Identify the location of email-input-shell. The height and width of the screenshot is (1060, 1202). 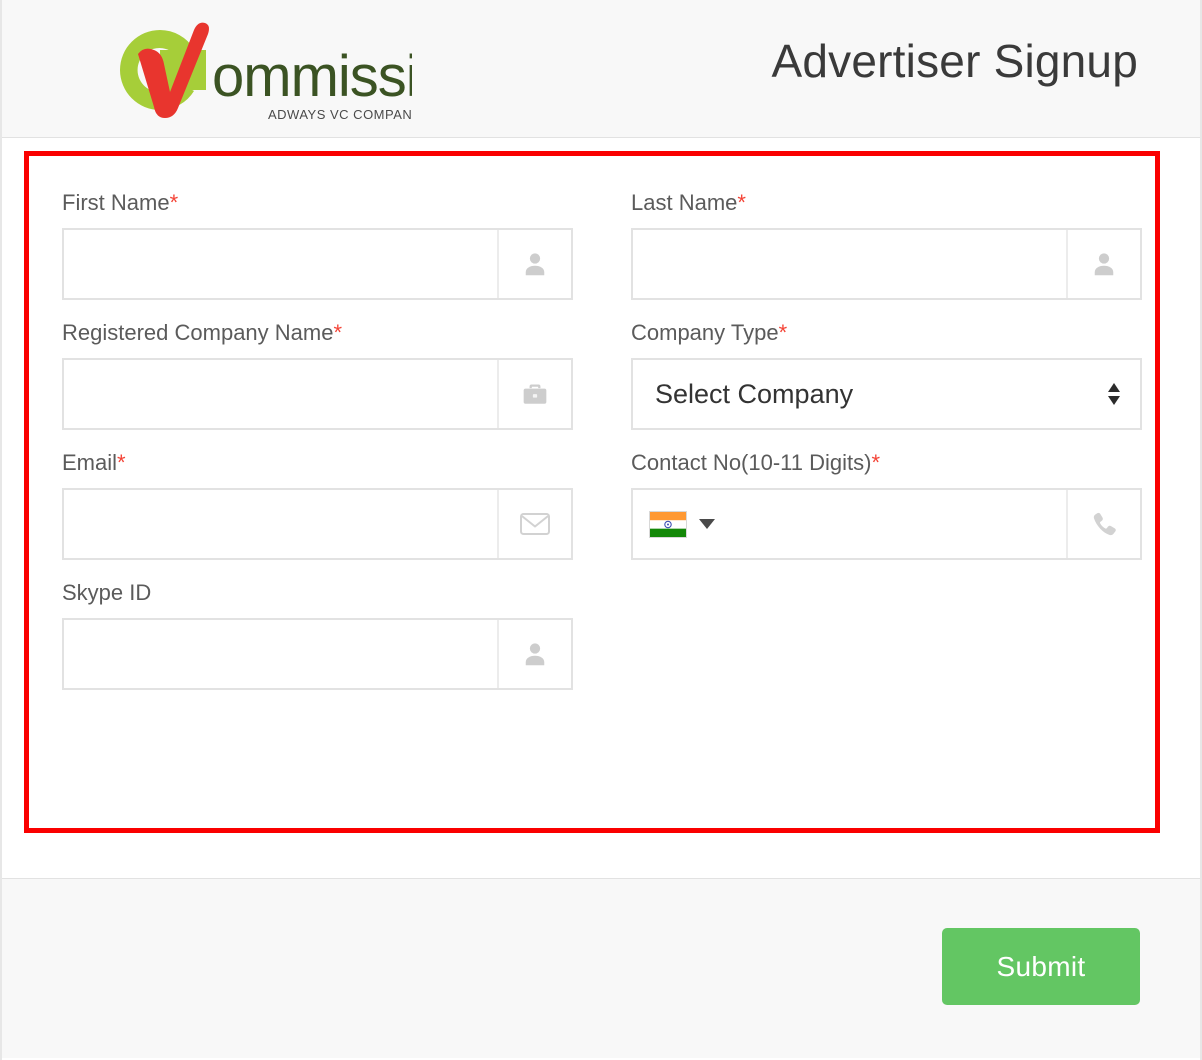
(317, 524).